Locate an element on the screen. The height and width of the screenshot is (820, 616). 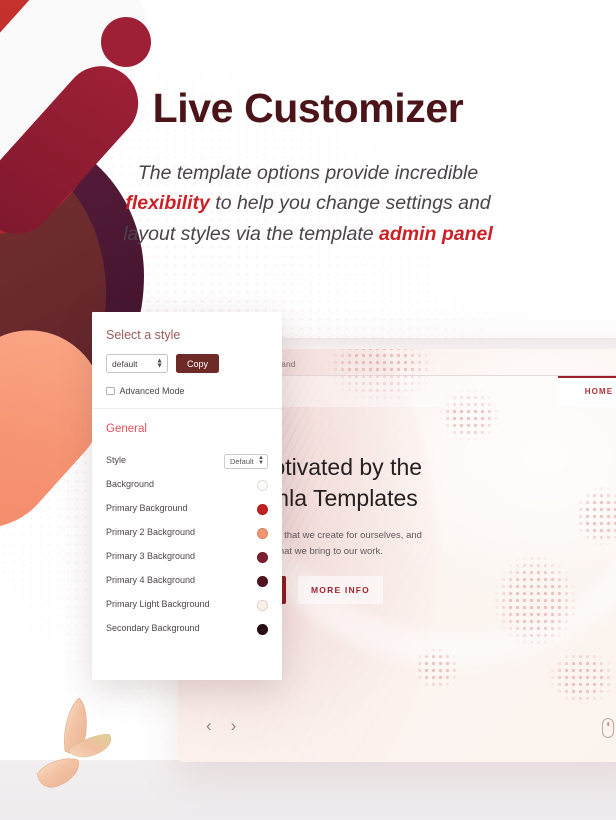
option-label: Primary Light Background is located at coordinates (158, 604).